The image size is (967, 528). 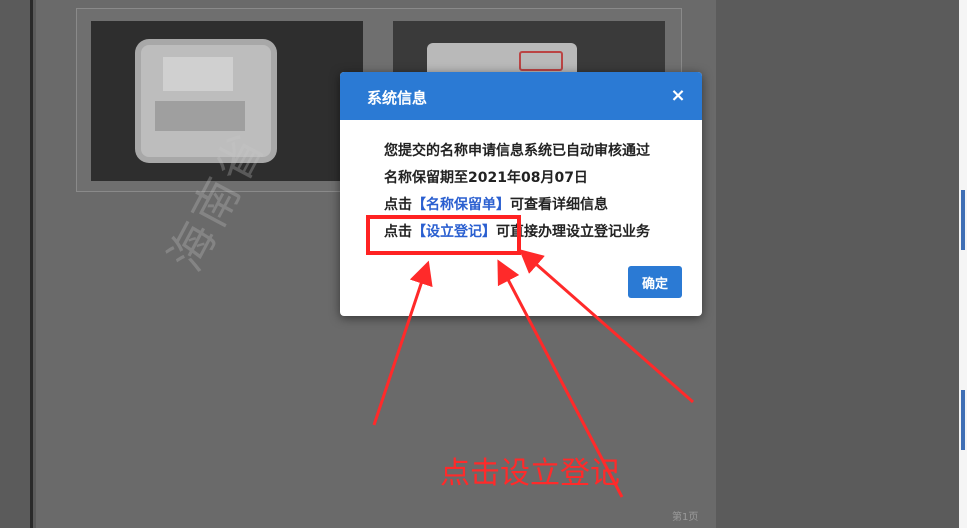 I want to click on arrow-left, so click(x=402, y=343).